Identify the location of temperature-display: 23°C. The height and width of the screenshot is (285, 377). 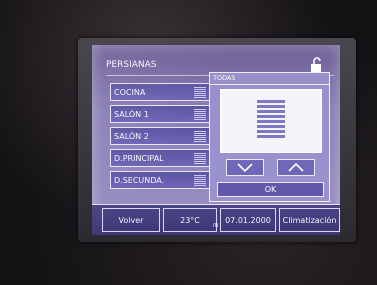
(190, 220).